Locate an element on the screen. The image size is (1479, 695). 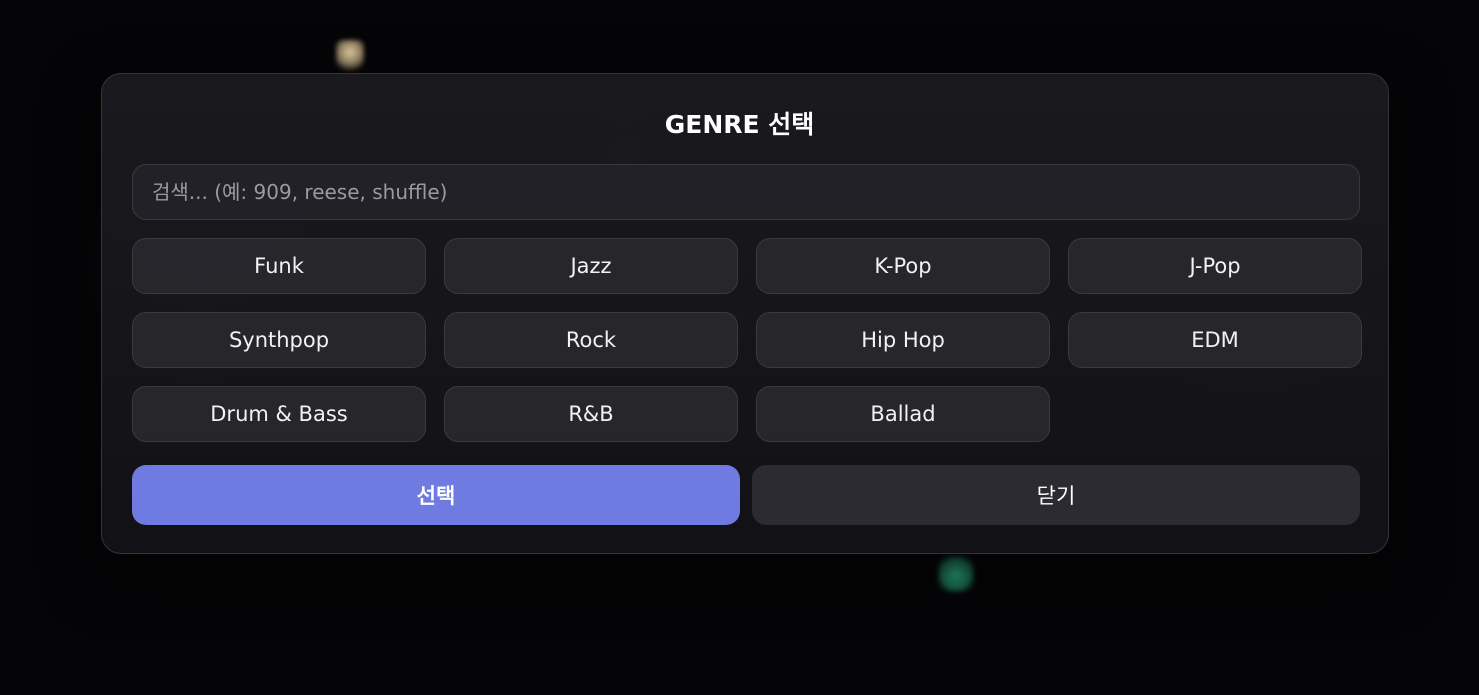
close-button: 닫기 is located at coordinates (1056, 495).